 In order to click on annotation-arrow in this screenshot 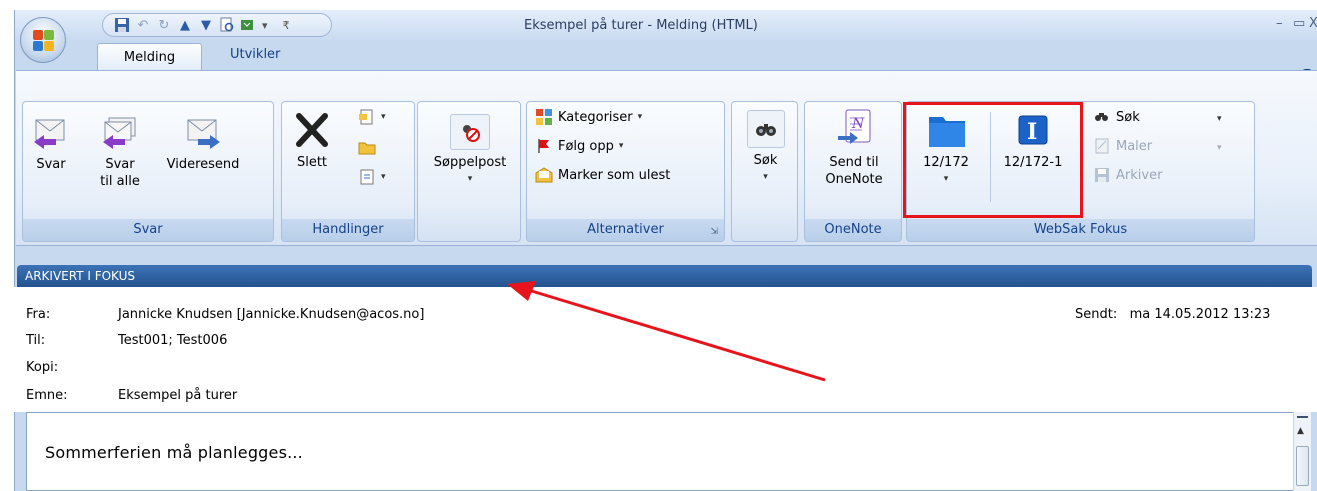, I will do `click(666, 331)`.